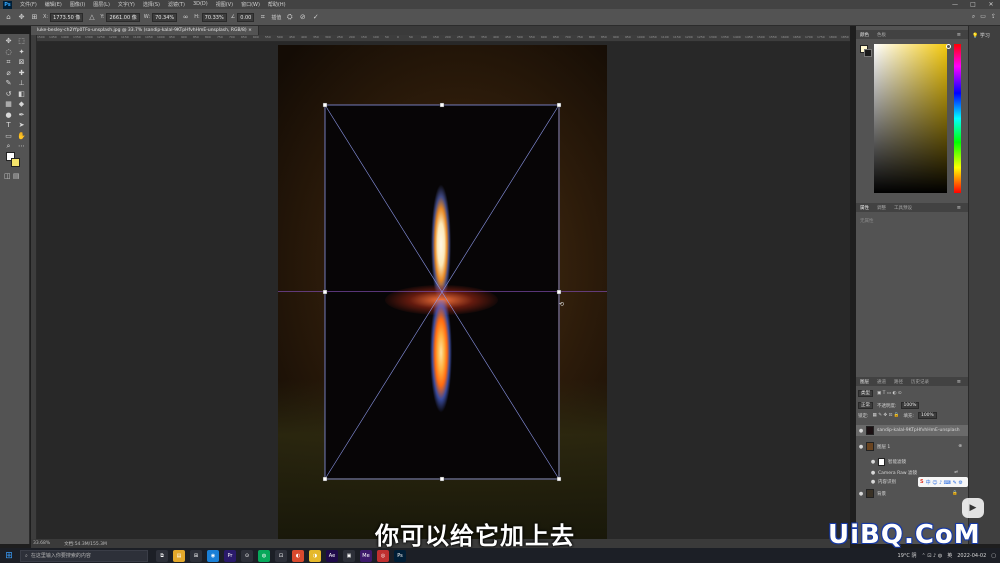  Describe the element at coordinates (973, 17) in the screenshot. I see `search-icon: ⌕` at that location.